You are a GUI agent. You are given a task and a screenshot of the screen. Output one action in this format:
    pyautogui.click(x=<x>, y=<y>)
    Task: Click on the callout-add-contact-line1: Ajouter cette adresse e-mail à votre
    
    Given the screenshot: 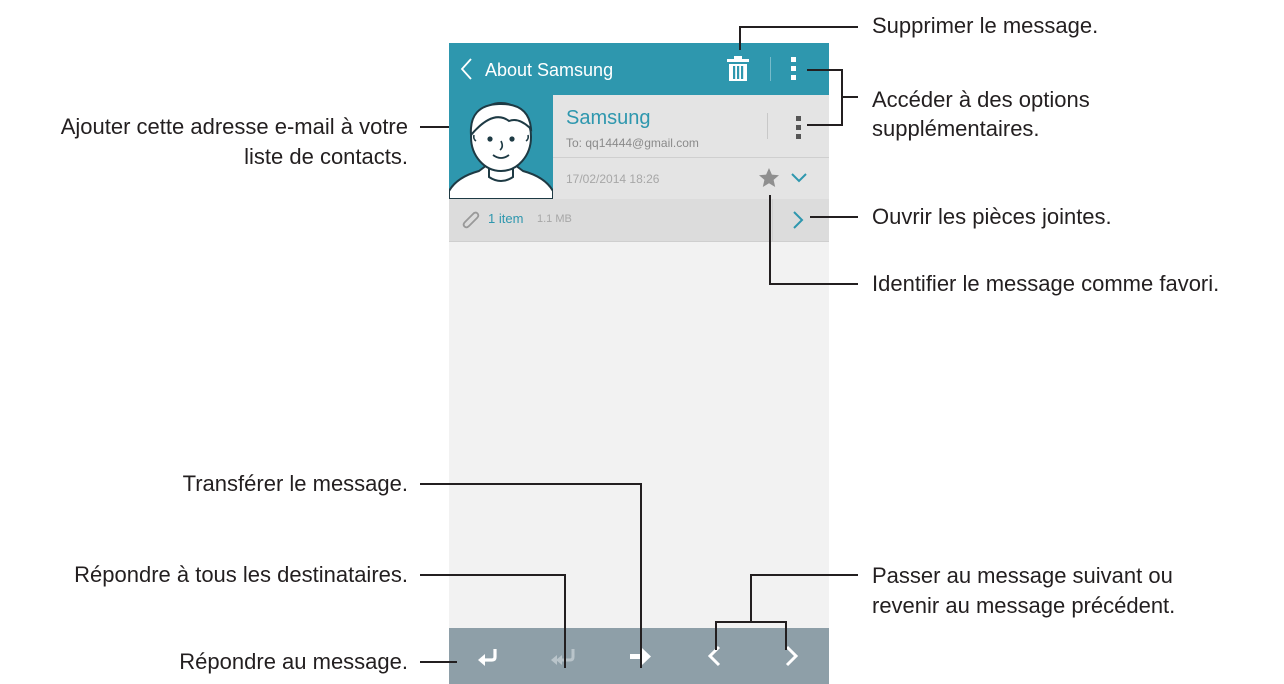 What is the action you would take?
    pyautogui.click(x=234, y=126)
    